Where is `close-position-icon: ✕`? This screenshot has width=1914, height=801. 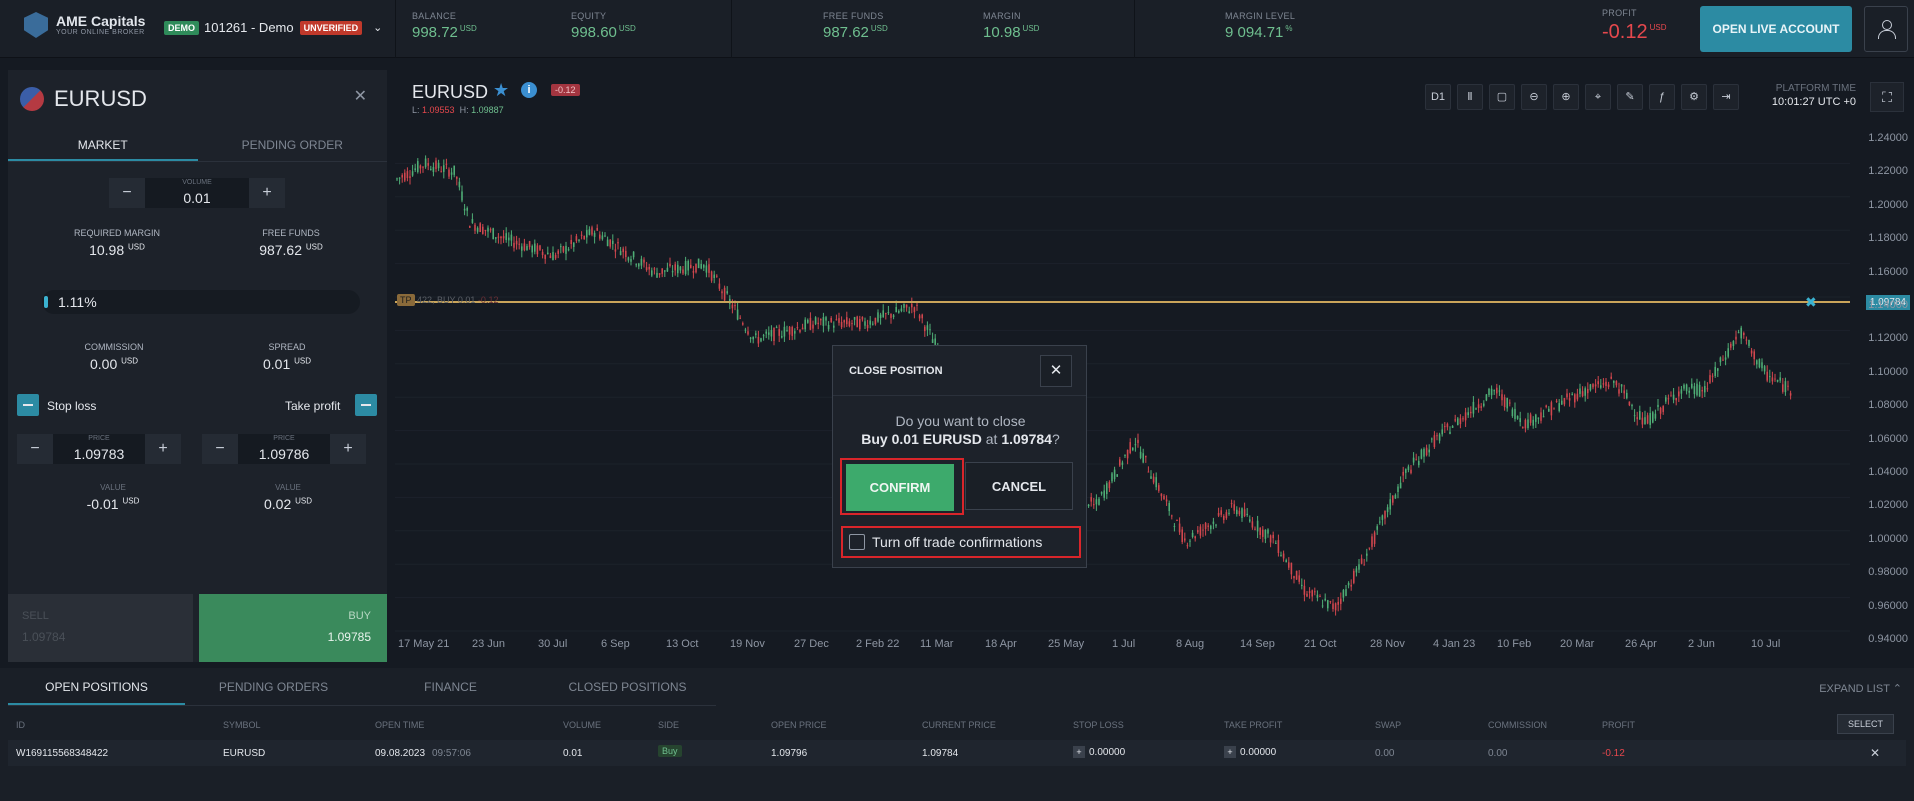
close-position-icon: ✕ is located at coordinates (1875, 753).